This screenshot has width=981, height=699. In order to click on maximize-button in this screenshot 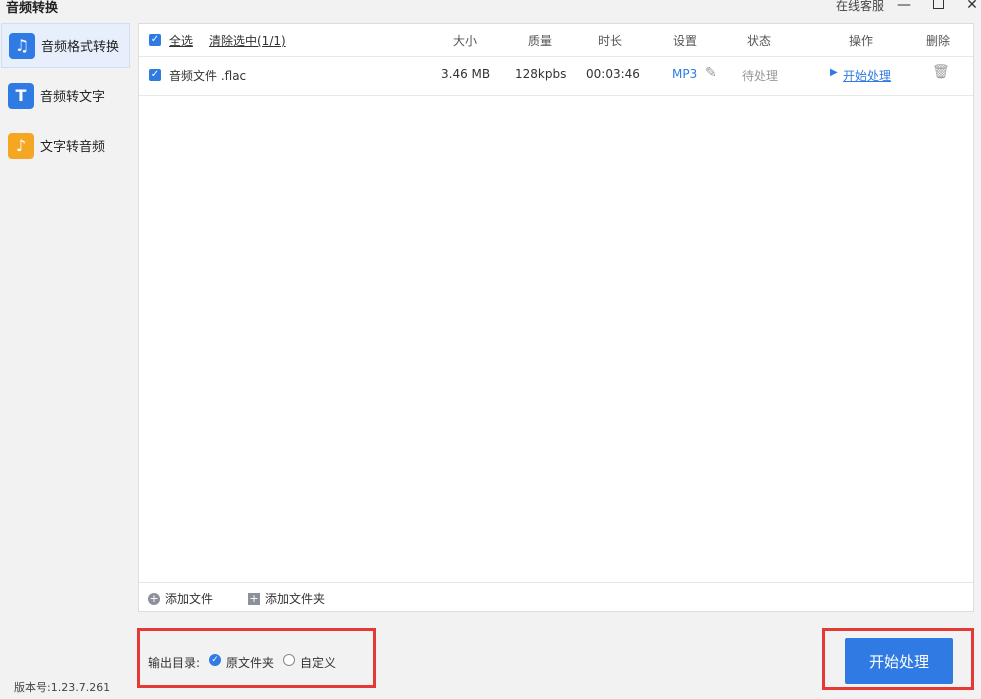, I will do `click(938, 7)`.